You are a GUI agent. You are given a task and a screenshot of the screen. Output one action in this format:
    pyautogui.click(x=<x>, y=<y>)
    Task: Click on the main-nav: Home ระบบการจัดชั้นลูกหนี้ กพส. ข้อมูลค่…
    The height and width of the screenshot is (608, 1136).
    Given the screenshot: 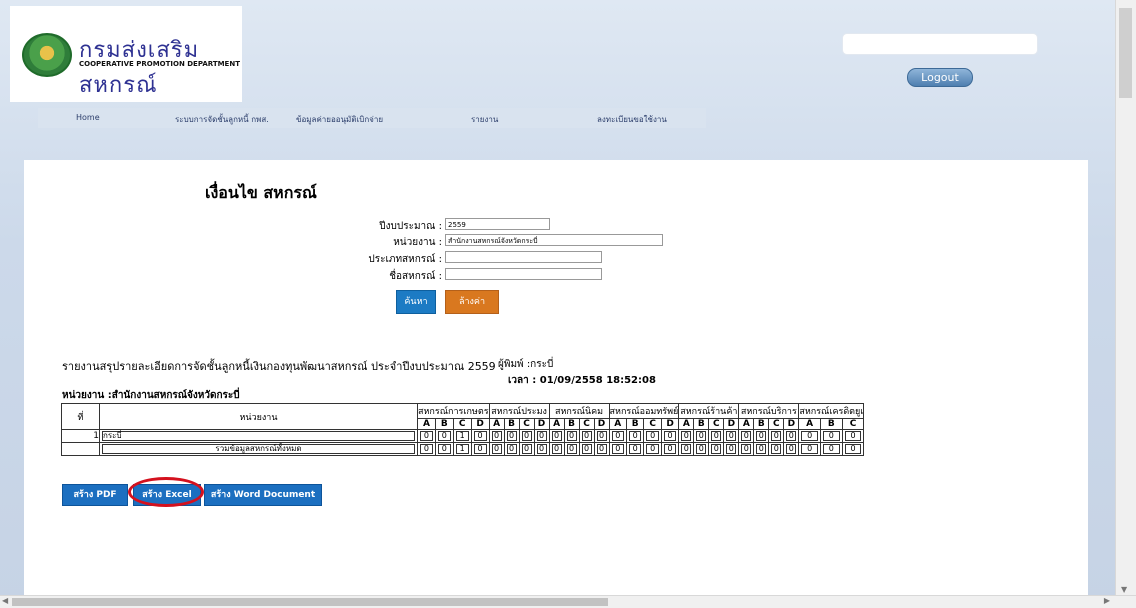 What is the action you would take?
    pyautogui.click(x=372, y=118)
    